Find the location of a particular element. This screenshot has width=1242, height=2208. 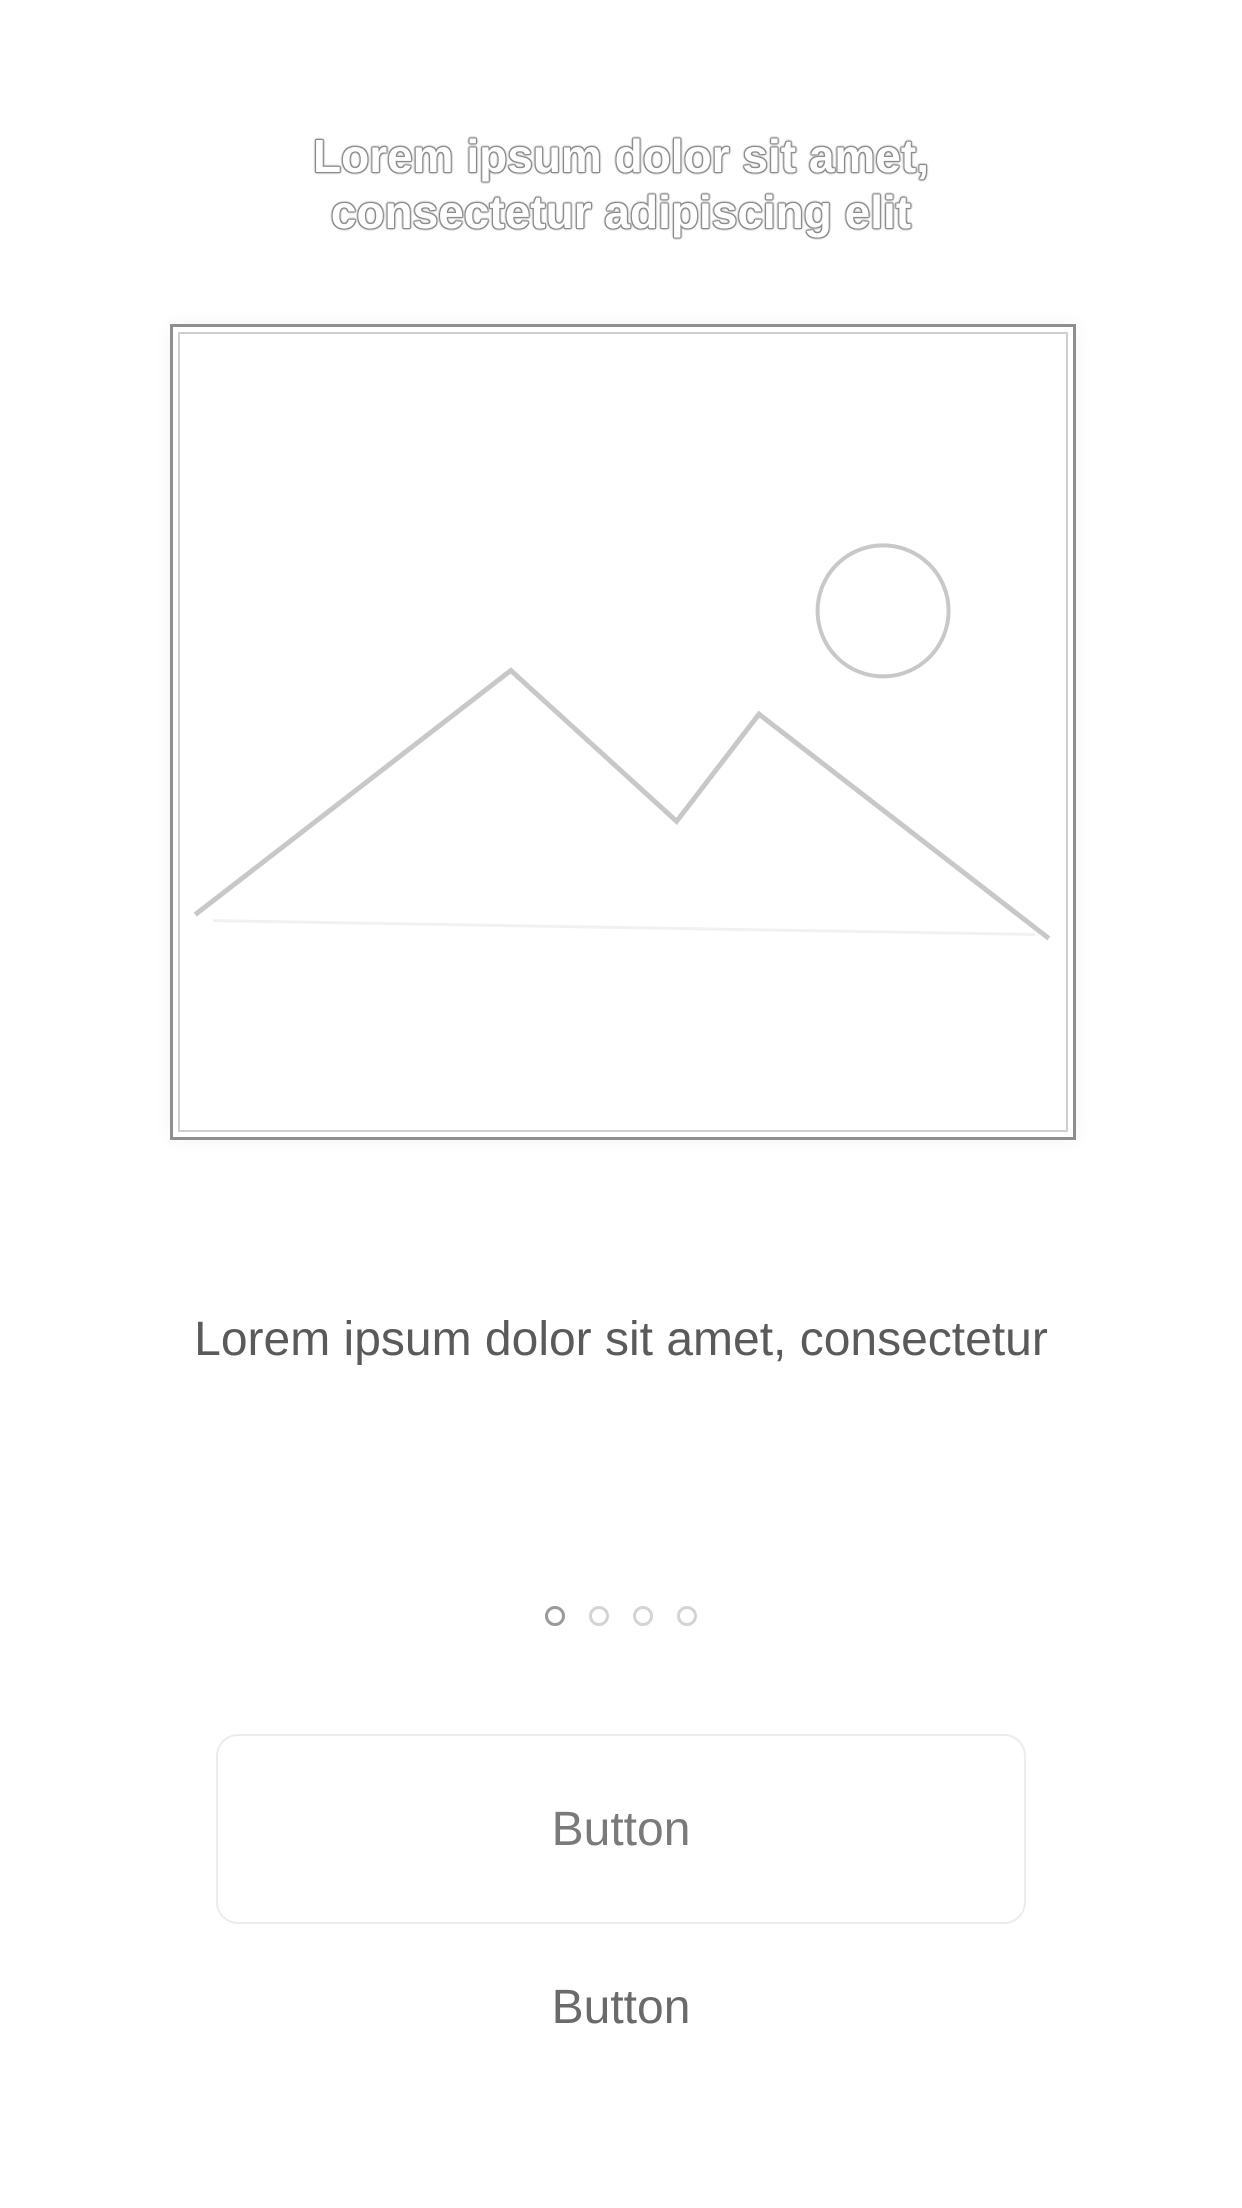

image-placeholder-icon is located at coordinates (622, 742).